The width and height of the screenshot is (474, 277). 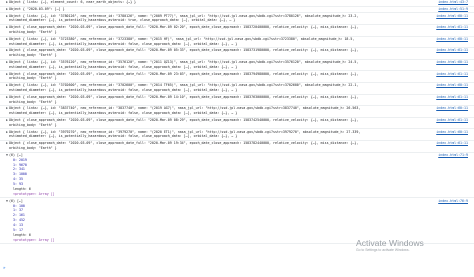 What do you see at coordinates (453, 201) in the screenshot?
I see `source-link: index.html:76:9` at bounding box center [453, 201].